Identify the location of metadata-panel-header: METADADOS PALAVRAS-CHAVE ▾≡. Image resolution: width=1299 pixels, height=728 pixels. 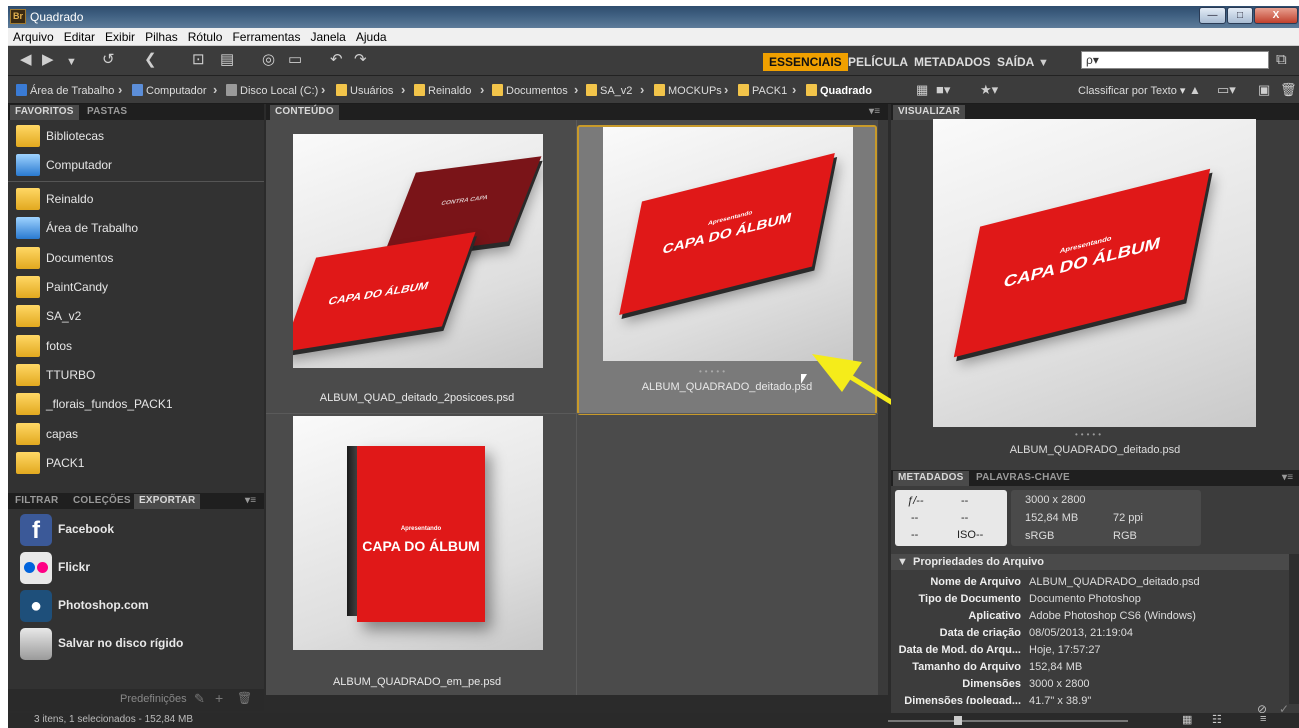
(1095, 478).